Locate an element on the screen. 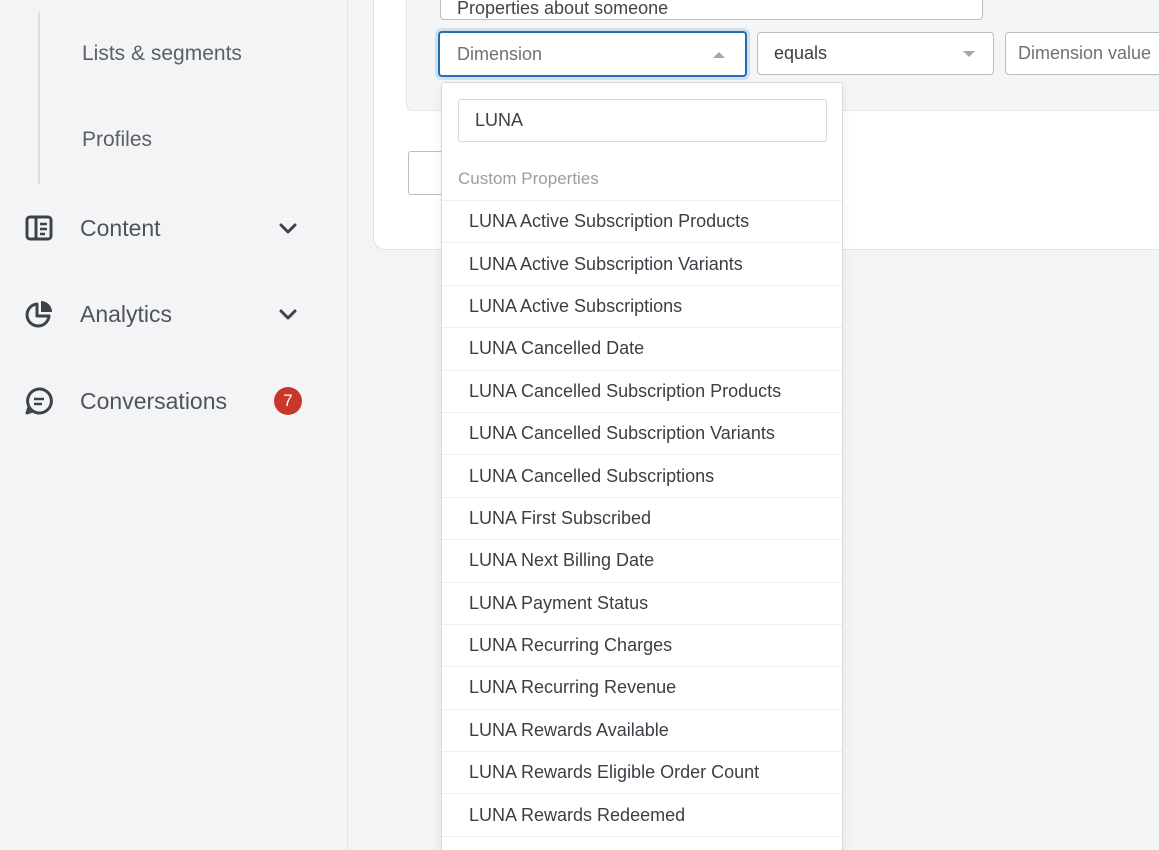 Image resolution: width=1159 pixels, height=850 pixels. sidebar-item-label: Analytics is located at coordinates (126, 313).